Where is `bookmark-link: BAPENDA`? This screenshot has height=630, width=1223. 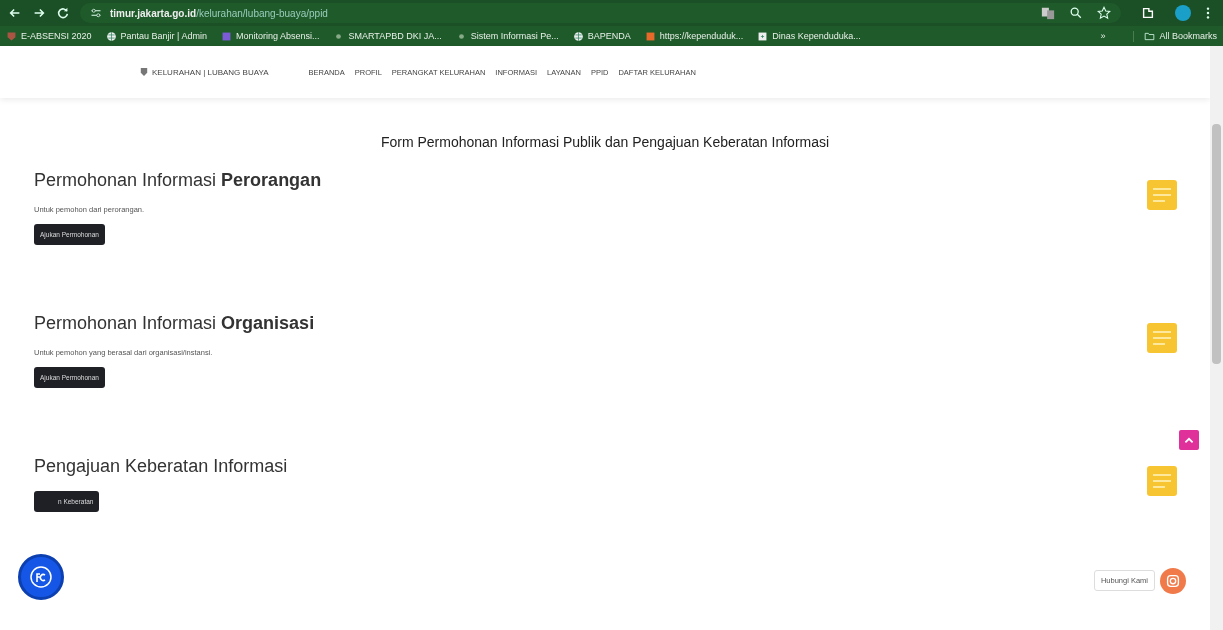
bookmark-link: BAPENDA is located at coordinates (609, 36).